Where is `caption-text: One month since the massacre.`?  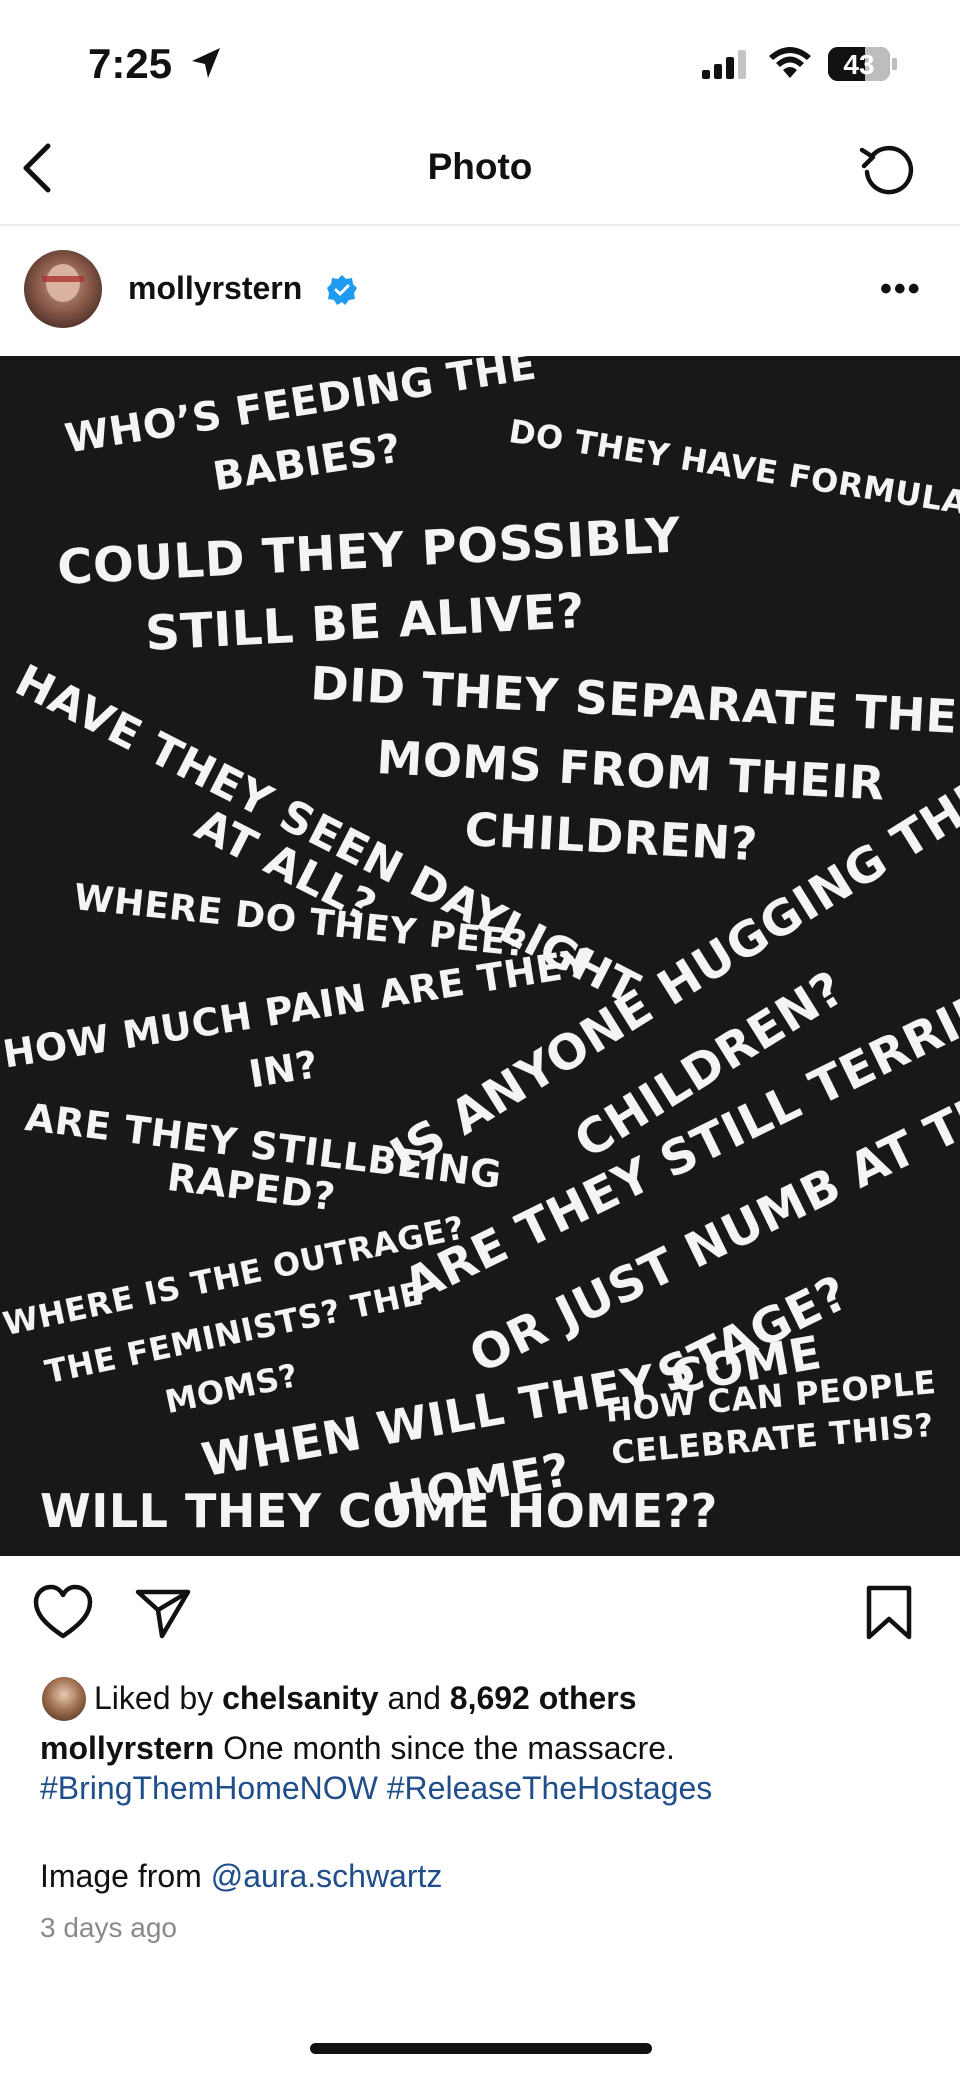
caption-text: One month since the massacre. is located at coordinates (444, 1748).